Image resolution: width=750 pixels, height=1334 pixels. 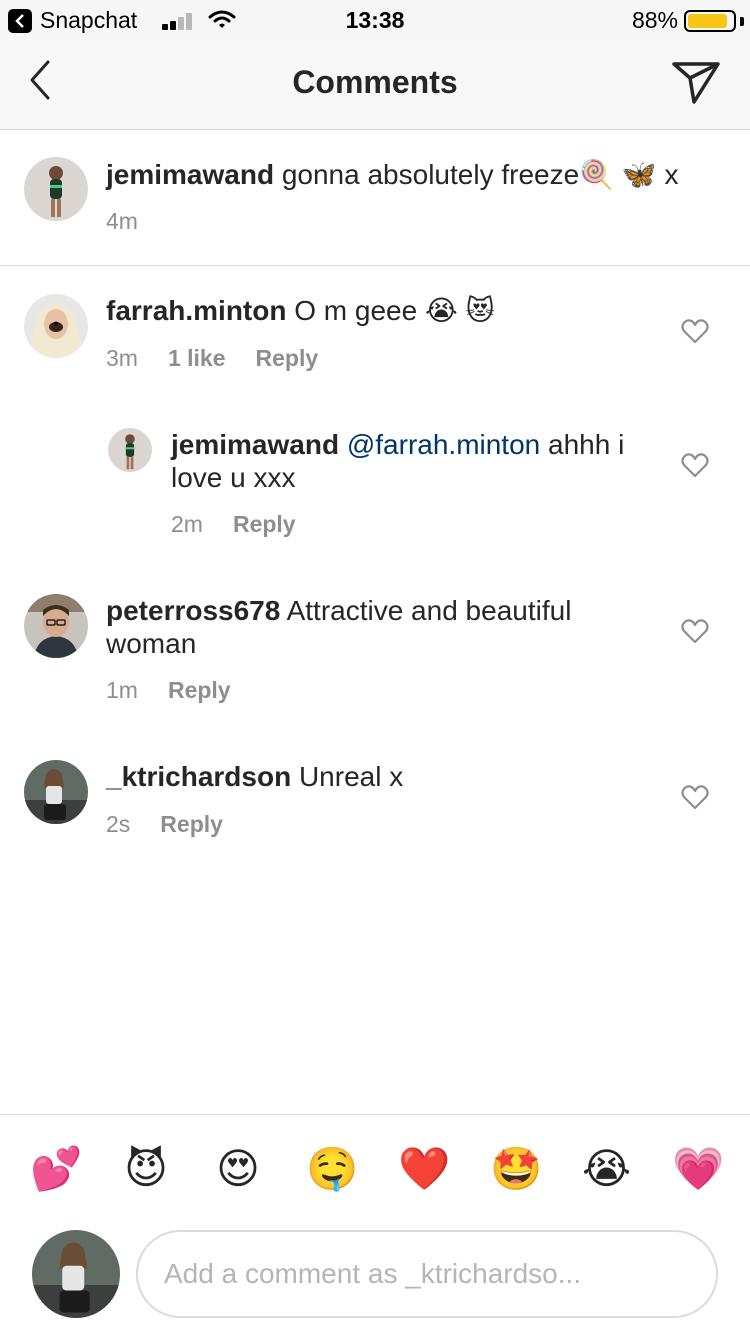 I want to click on username: _ktrichardson, so click(x=198, y=776).